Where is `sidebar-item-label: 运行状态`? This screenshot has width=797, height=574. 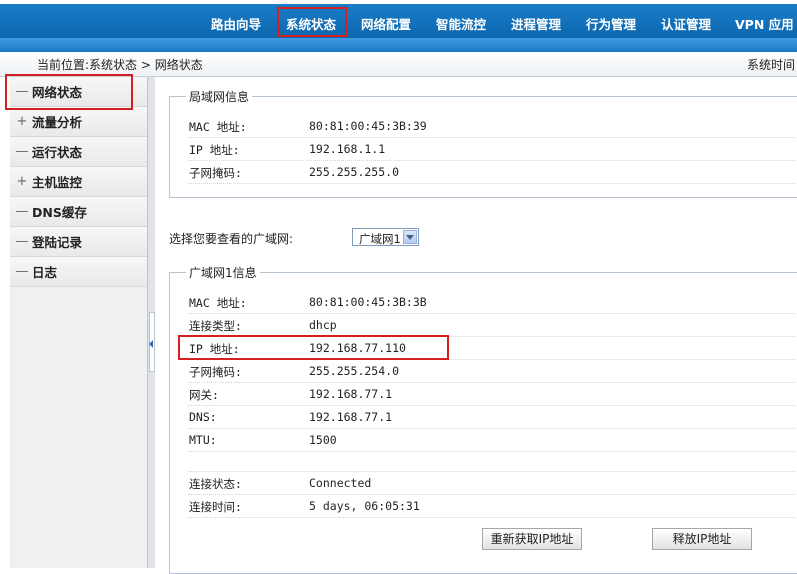
sidebar-item-label: 运行状态 is located at coordinates (57, 152).